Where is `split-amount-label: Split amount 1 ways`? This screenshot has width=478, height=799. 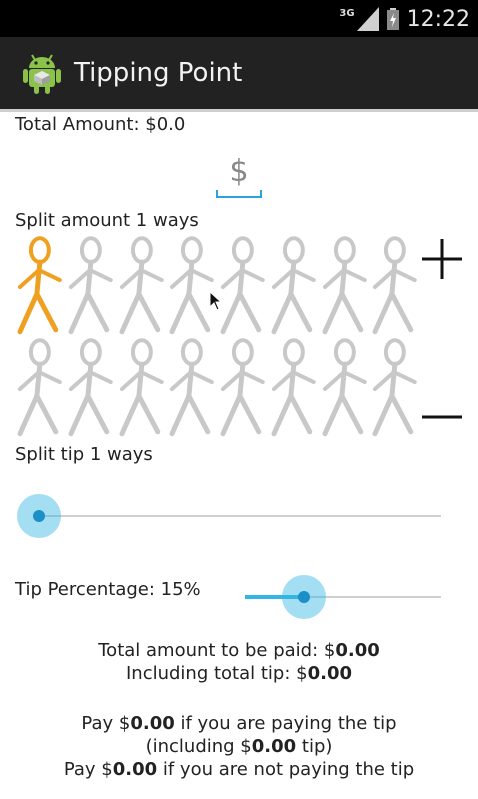
split-amount-label: Split amount 1 ways is located at coordinates (107, 220).